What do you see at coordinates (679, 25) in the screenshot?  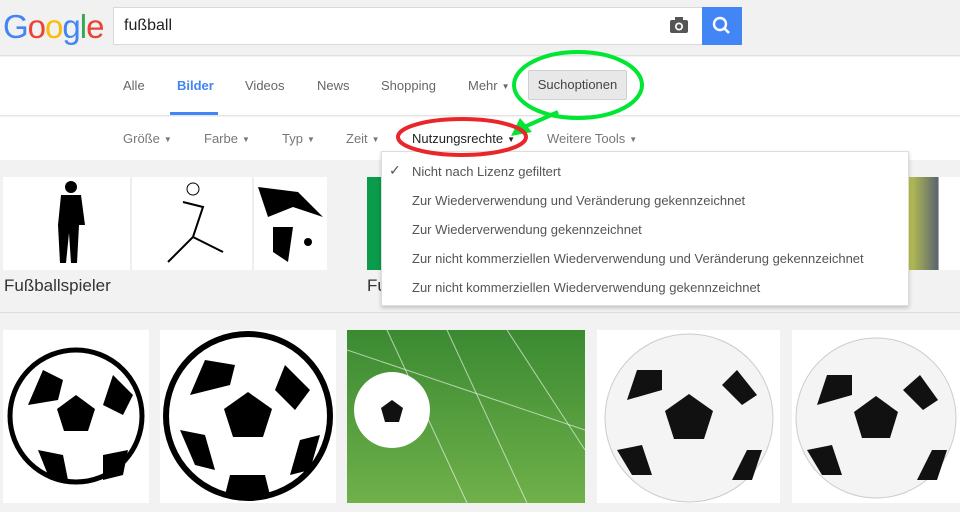 I see `camera-icon` at bounding box center [679, 25].